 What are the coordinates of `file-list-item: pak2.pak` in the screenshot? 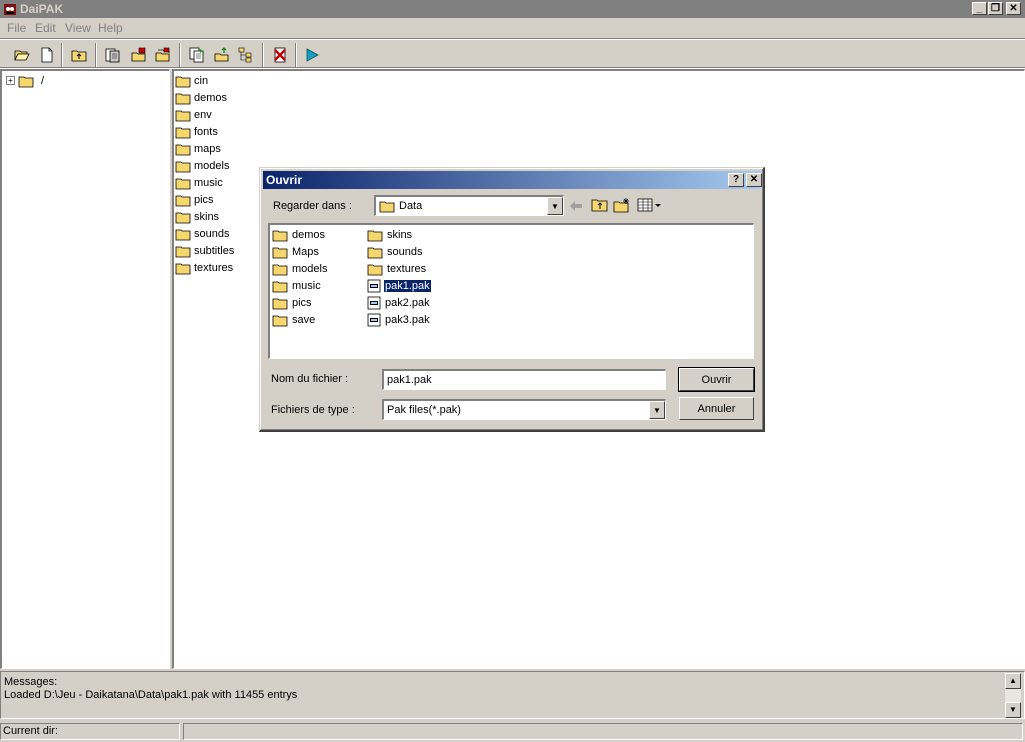 It's located at (399, 303).